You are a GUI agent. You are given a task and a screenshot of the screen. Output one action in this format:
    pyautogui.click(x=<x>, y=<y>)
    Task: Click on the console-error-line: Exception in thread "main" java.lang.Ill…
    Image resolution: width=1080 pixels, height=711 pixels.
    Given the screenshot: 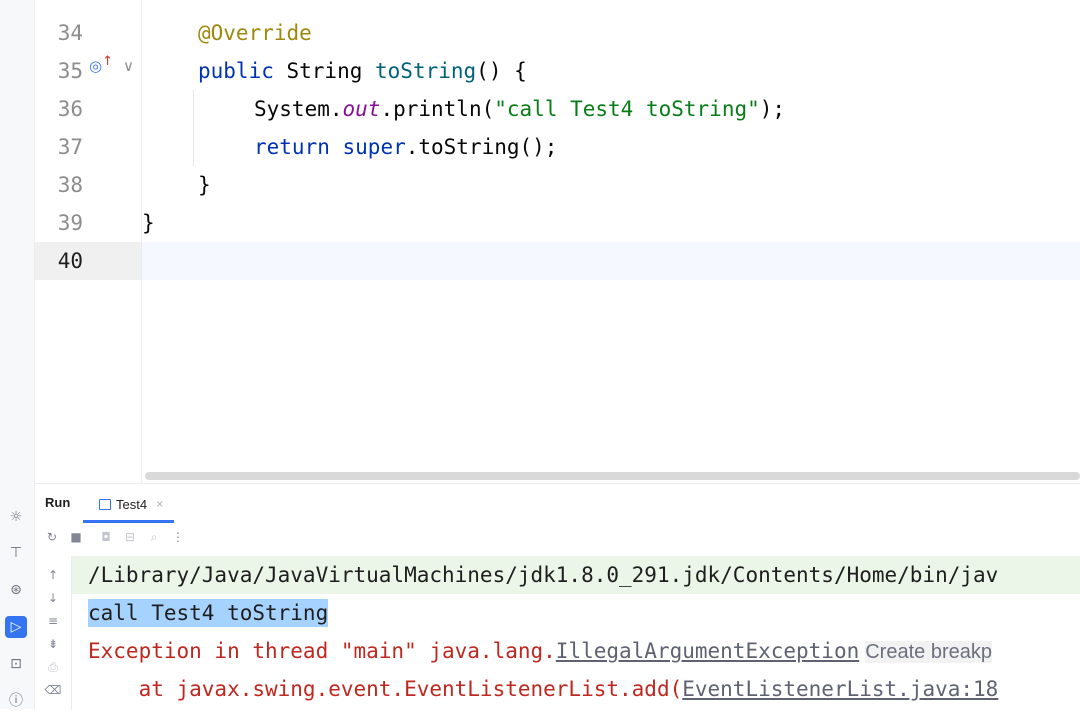 What is the action you would take?
    pyautogui.click(x=576, y=651)
    